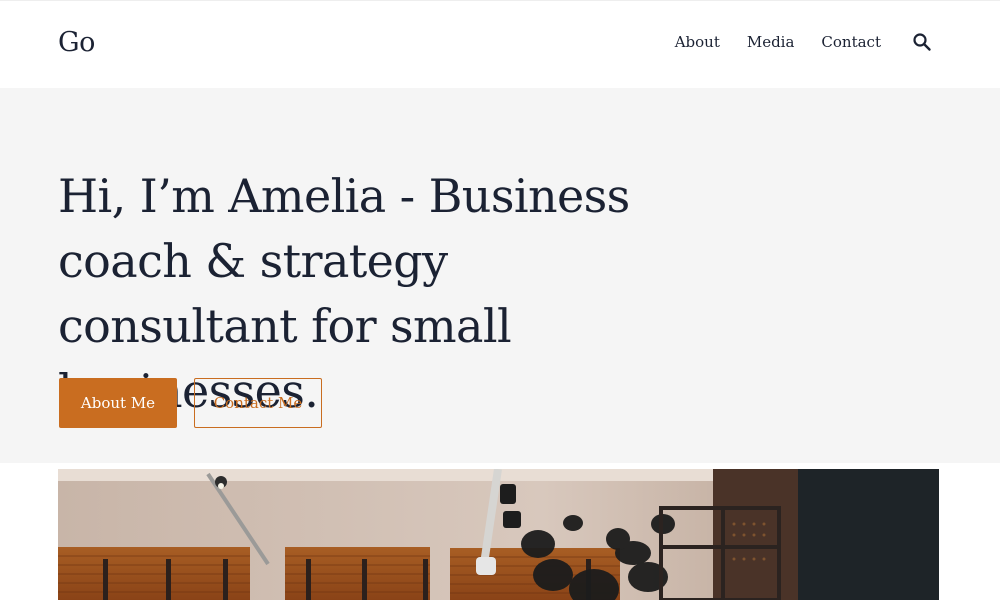 The image size is (1000, 600). What do you see at coordinates (697, 42) in the screenshot?
I see `nav-about: About` at bounding box center [697, 42].